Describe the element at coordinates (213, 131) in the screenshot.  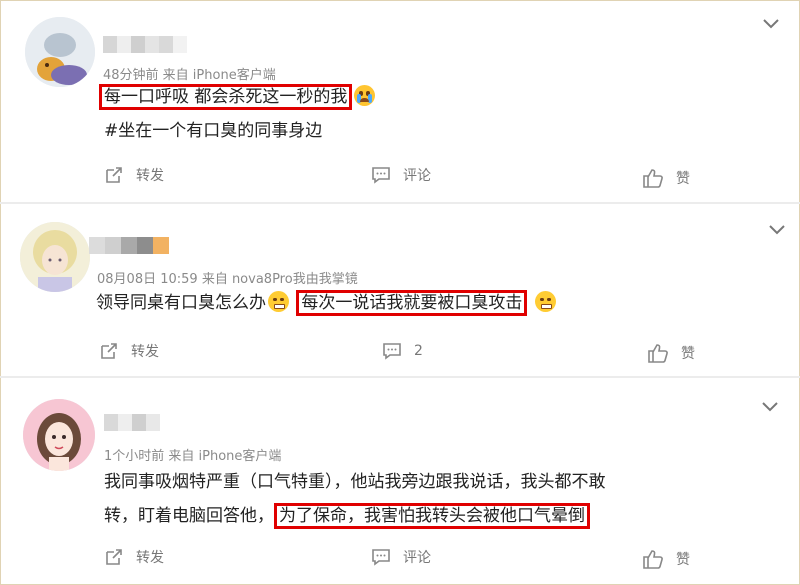
I see `post-text-line-2: #坐在一个有口臭的同事身边` at that location.